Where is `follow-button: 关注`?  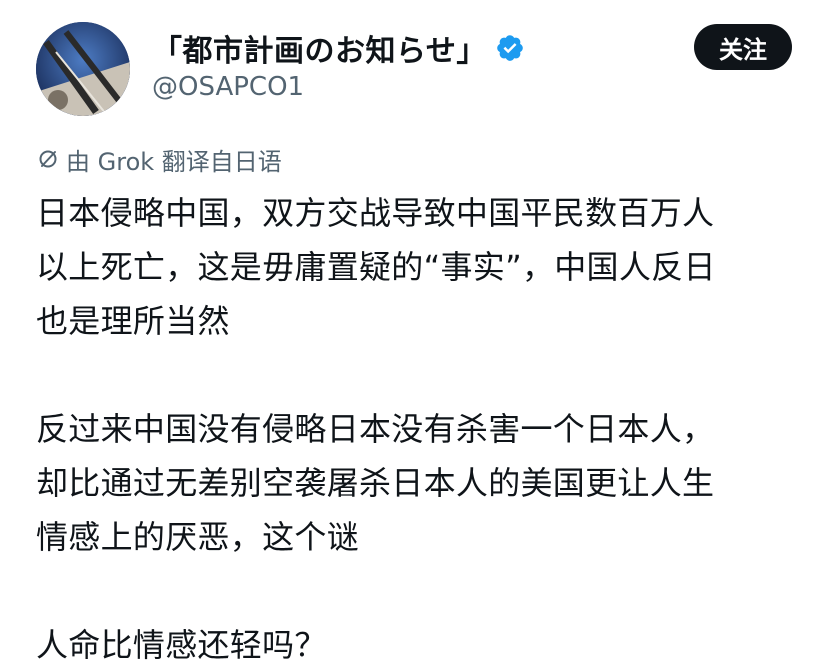 follow-button: 关注 is located at coordinates (743, 47).